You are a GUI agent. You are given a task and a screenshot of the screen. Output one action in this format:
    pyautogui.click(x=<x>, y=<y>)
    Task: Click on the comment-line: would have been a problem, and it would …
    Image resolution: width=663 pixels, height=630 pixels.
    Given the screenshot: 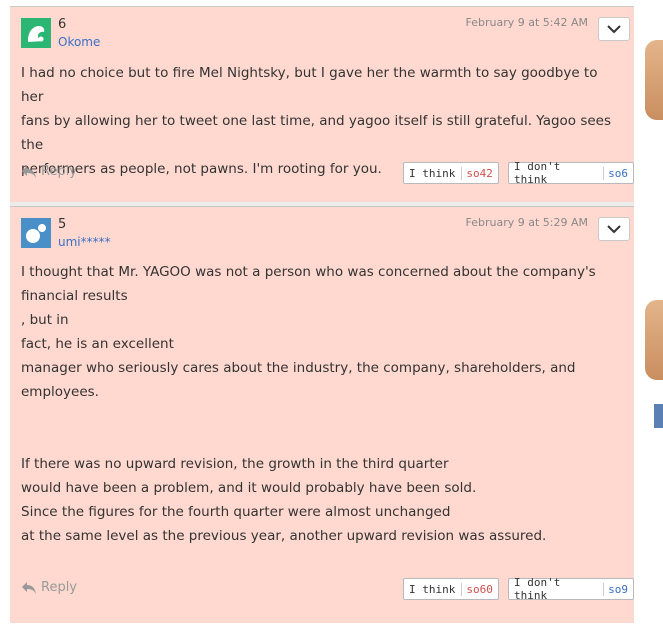 What is the action you would take?
    pyautogui.click(x=249, y=488)
    